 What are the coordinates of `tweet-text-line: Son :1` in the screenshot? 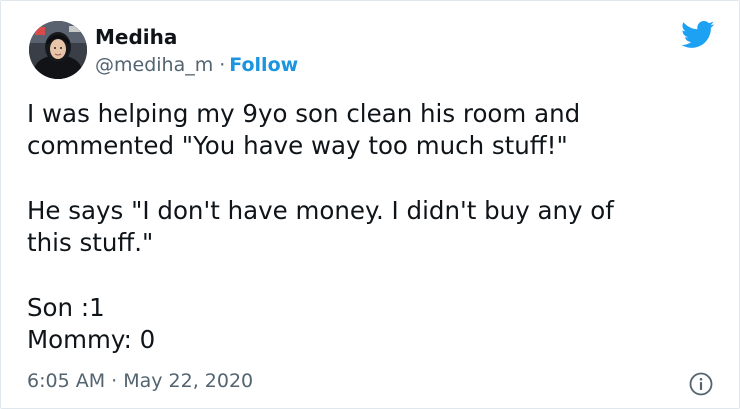 It's located at (66, 307).